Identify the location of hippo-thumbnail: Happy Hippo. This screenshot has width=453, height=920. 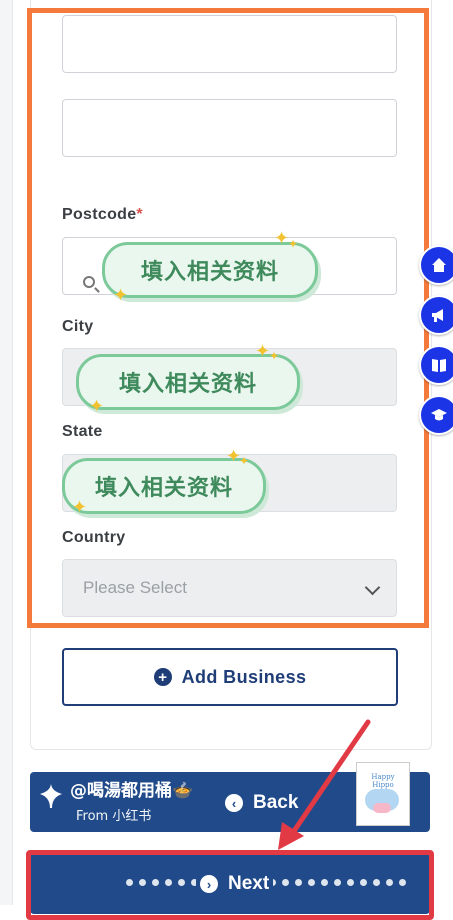
(383, 794).